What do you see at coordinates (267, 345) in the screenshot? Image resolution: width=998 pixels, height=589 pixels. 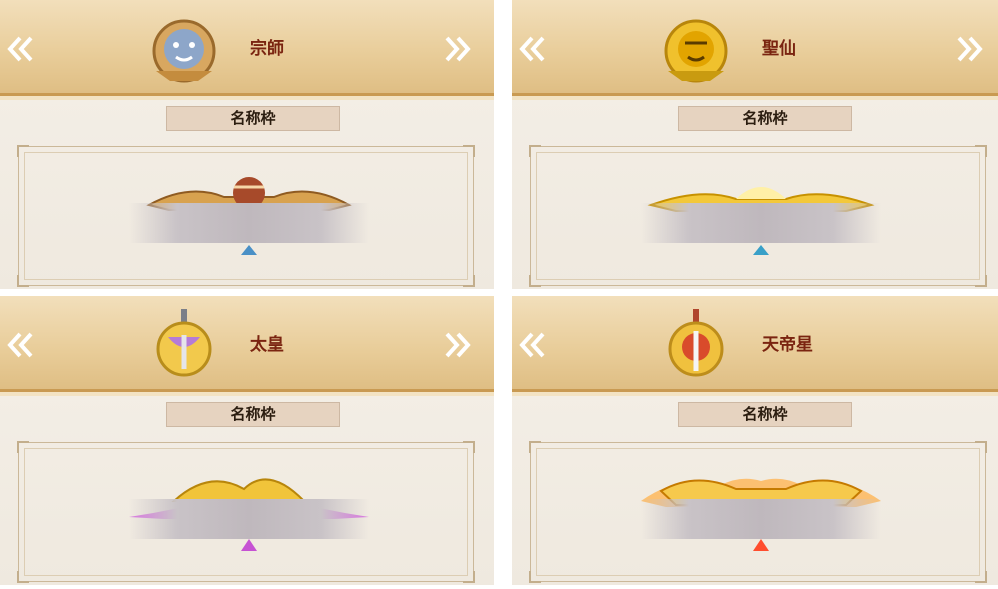 I see `rank-title: 太皇` at bounding box center [267, 345].